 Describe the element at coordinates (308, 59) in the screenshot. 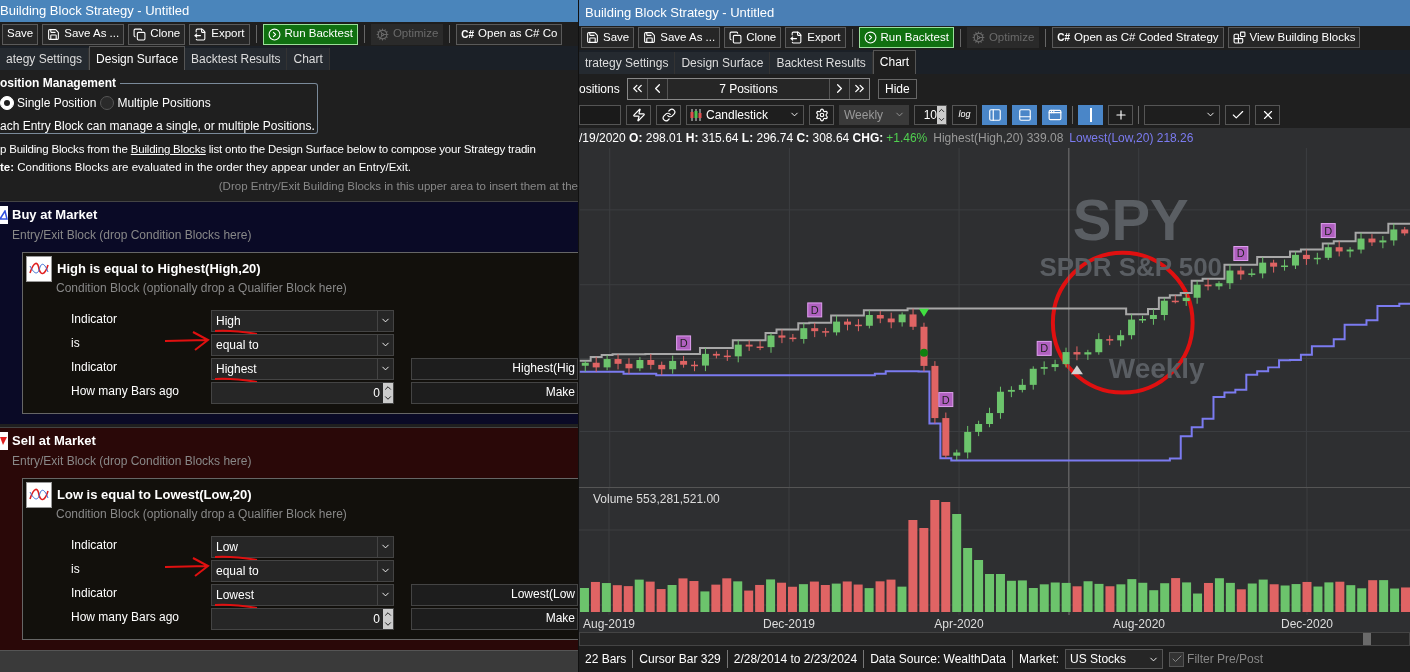

I see `tab: Chart` at that location.